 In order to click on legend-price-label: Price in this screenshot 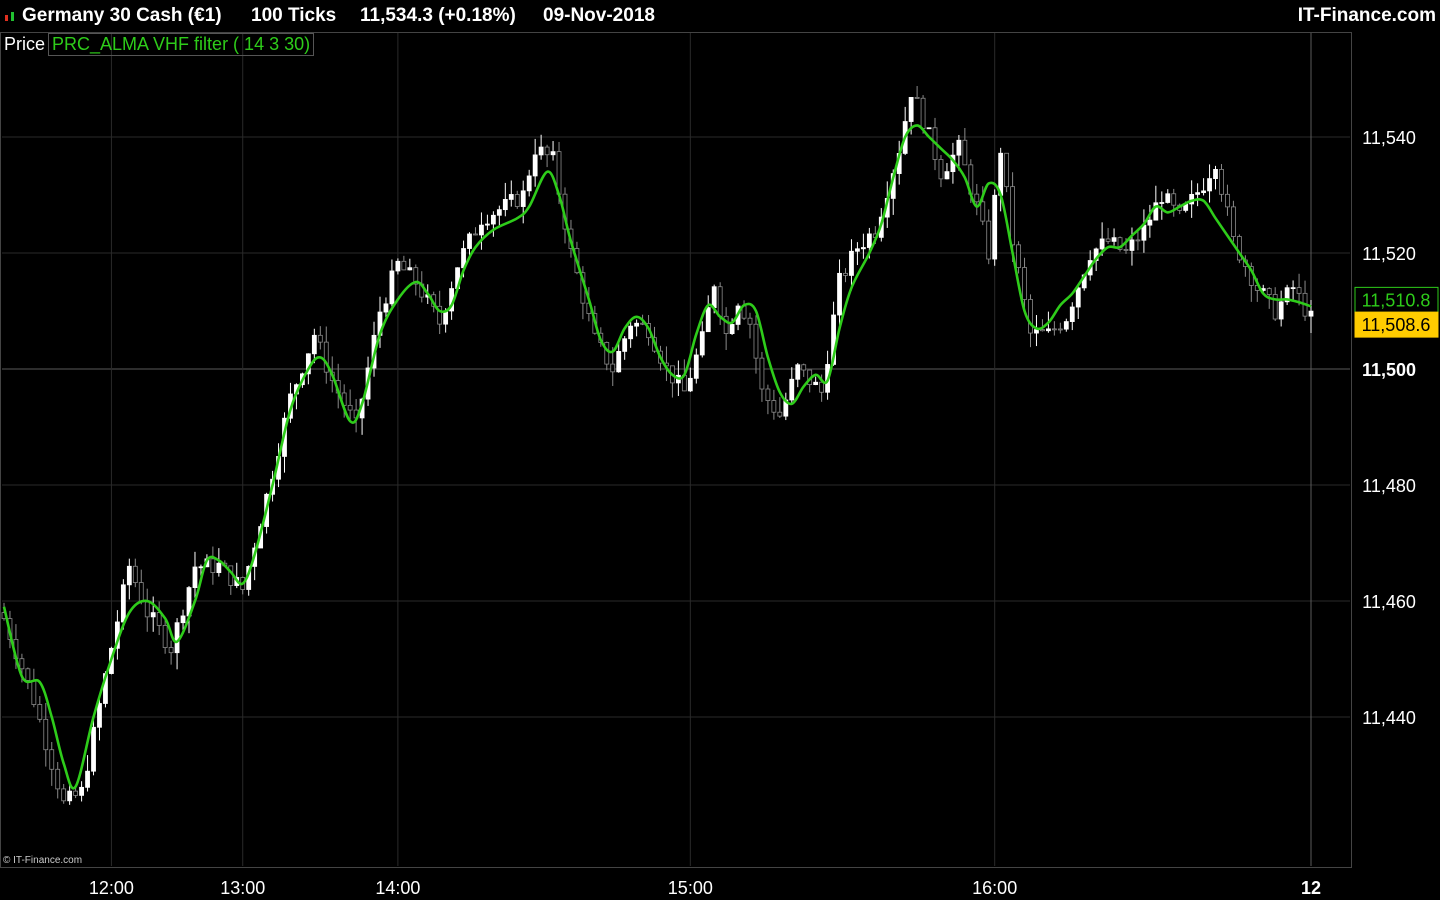, I will do `click(25, 44)`.